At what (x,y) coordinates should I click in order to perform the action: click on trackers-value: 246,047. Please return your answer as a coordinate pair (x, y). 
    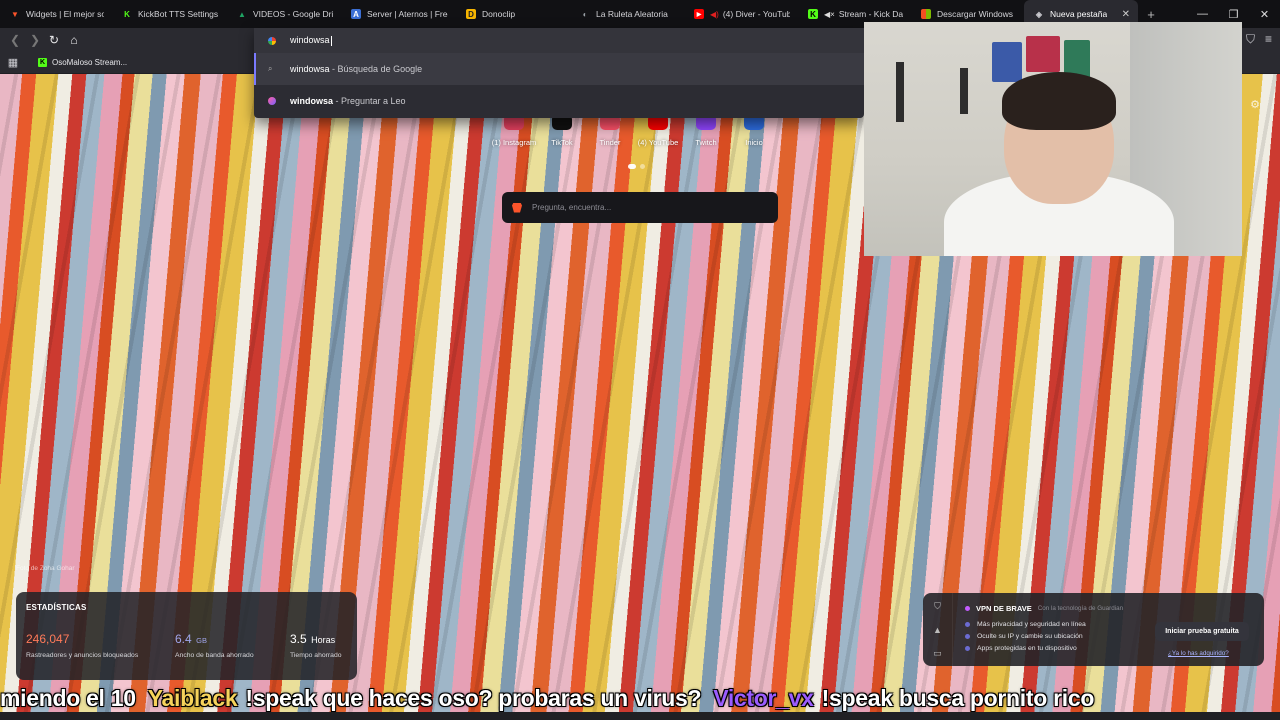
    Looking at the image, I should click on (48, 639).